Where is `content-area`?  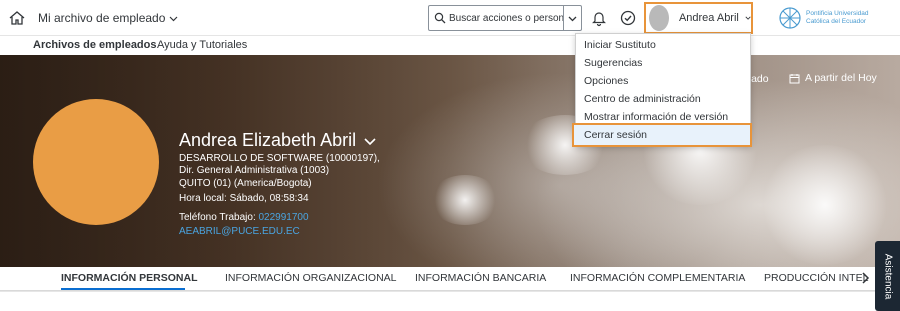
content-area is located at coordinates (450, 301).